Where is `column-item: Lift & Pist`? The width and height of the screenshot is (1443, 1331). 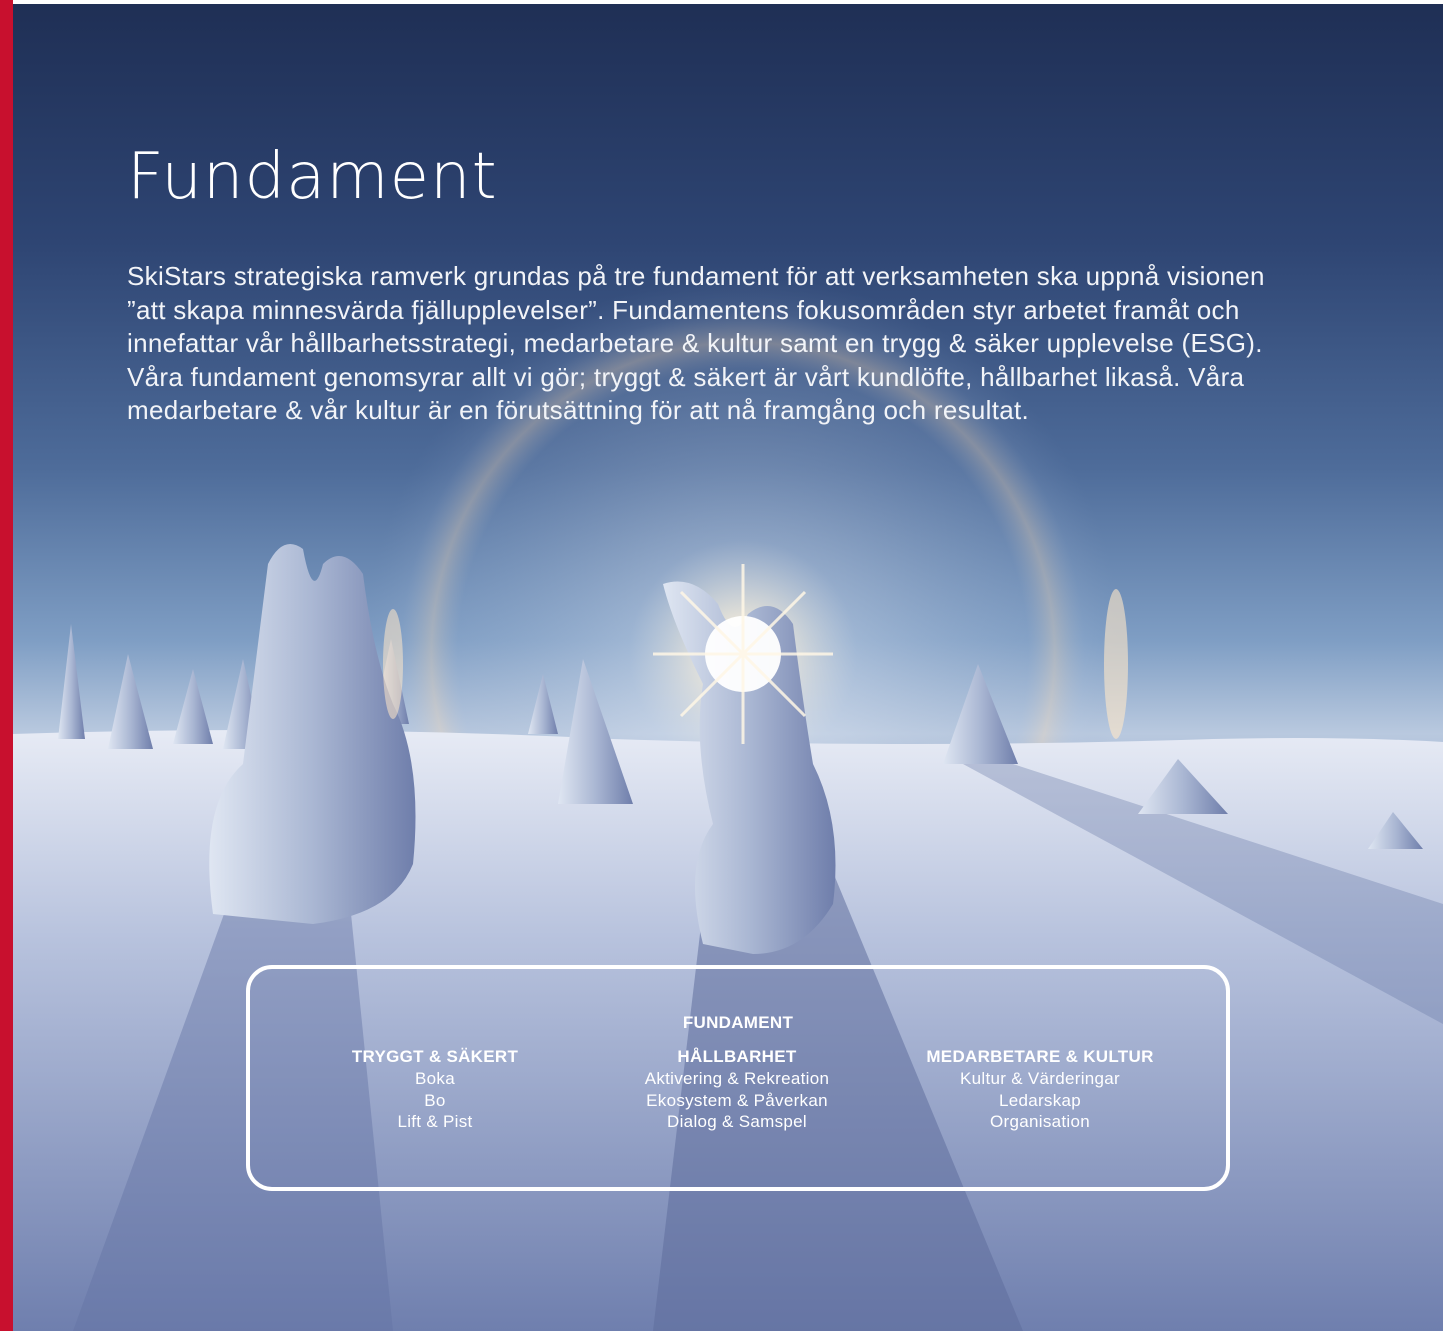 column-item: Lift & Pist is located at coordinates (435, 1121).